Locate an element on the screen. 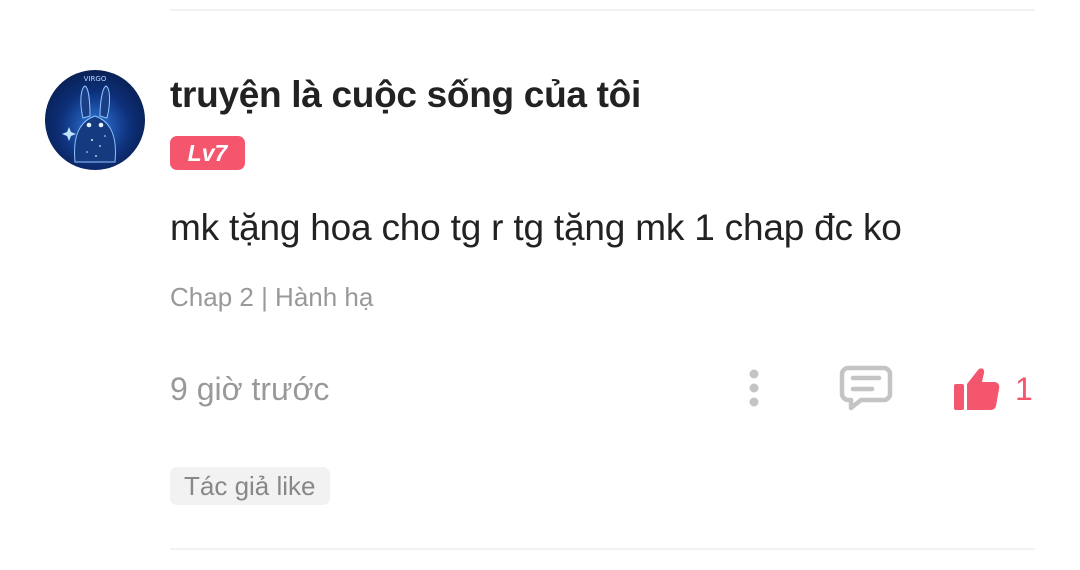  username: truyện là cuộc sống của tôi is located at coordinates (405, 95).